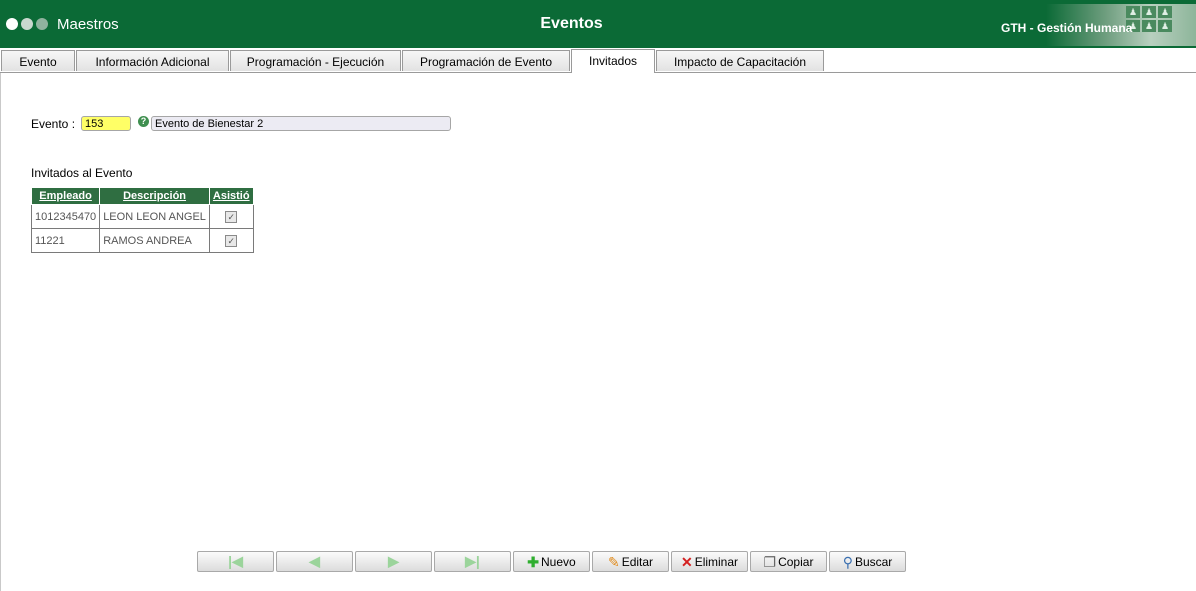  Describe the element at coordinates (486, 60) in the screenshot. I see `tab-programacion-de-evento: Programación de Evento` at that location.